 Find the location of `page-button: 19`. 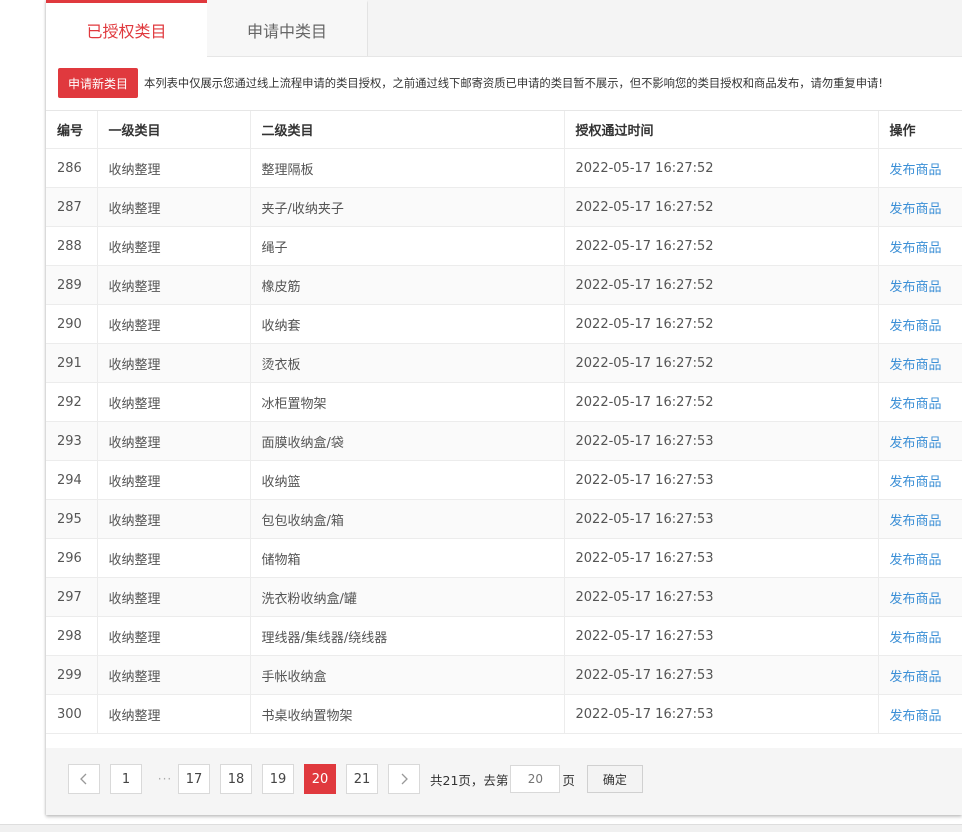

page-button: 19 is located at coordinates (278, 779).